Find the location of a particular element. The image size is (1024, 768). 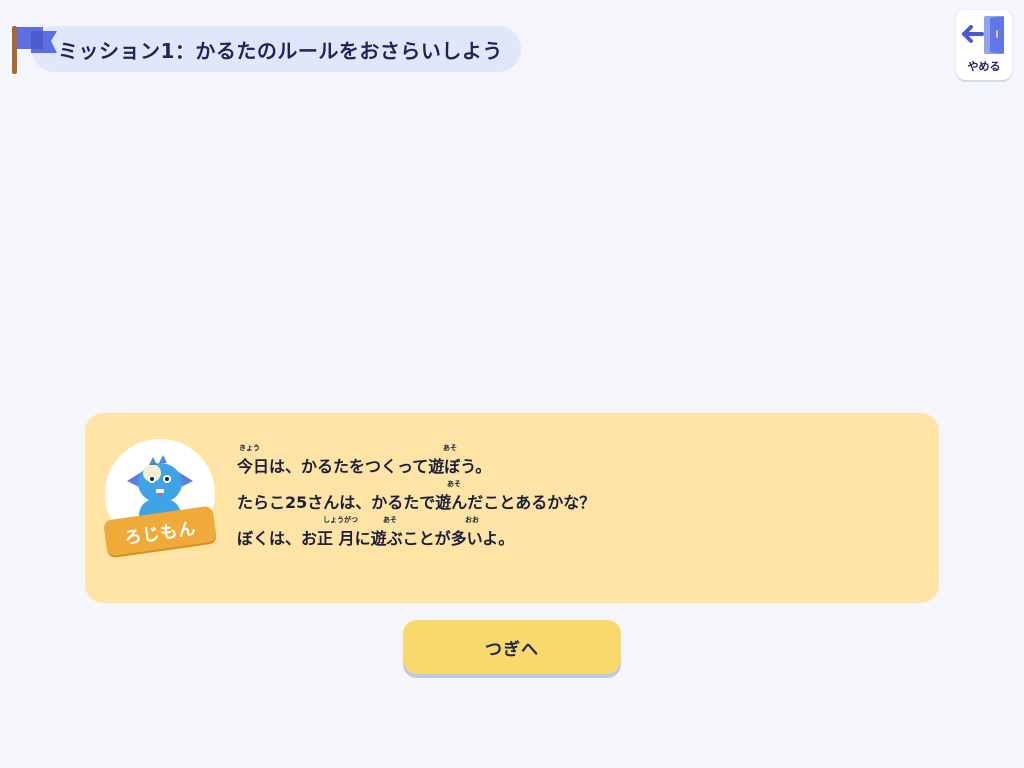

mission-header: ミッション1：かるたのルールをおさらいしよう is located at coordinates (310, 50).